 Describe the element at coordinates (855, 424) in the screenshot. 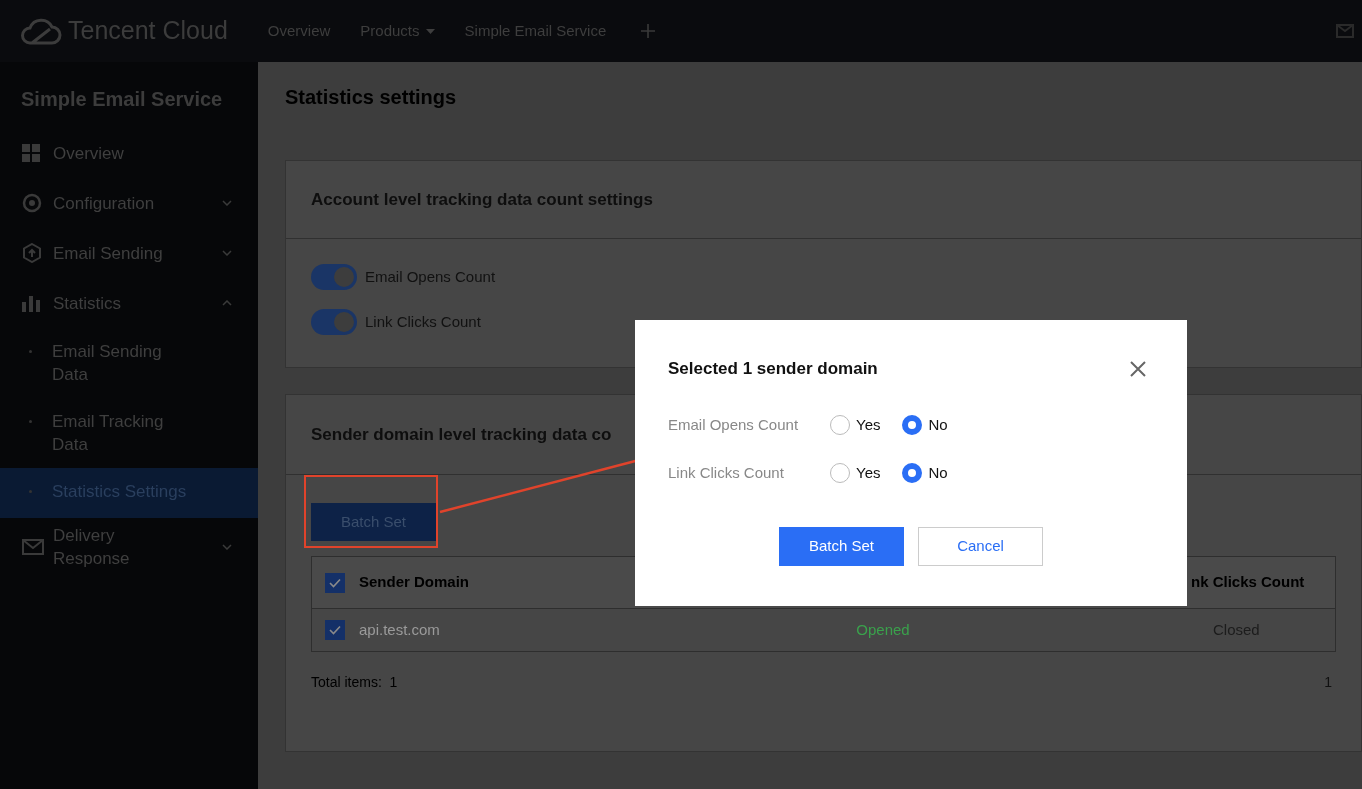

I see `radio-option: Yes` at that location.